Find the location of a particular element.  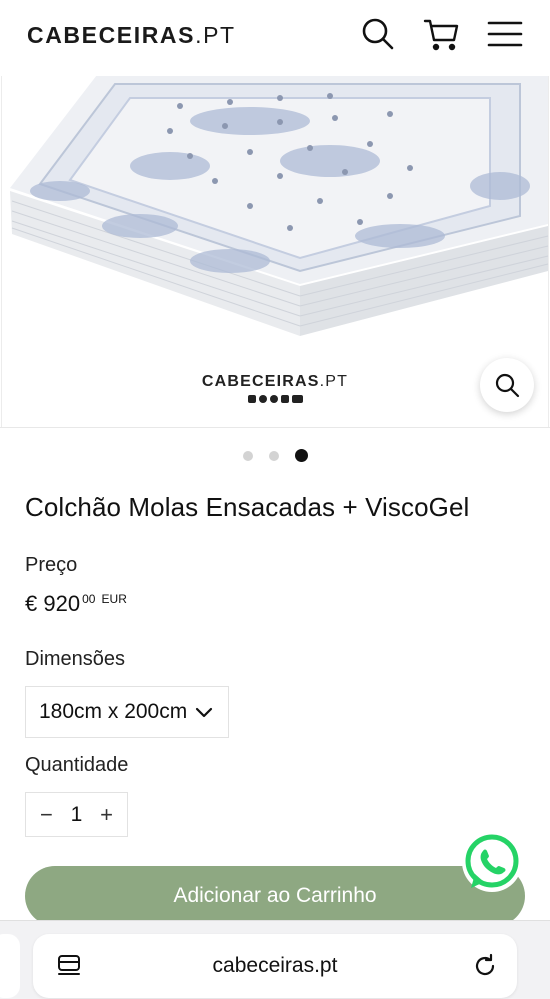

quantity-increase-button: + is located at coordinates (106, 814).